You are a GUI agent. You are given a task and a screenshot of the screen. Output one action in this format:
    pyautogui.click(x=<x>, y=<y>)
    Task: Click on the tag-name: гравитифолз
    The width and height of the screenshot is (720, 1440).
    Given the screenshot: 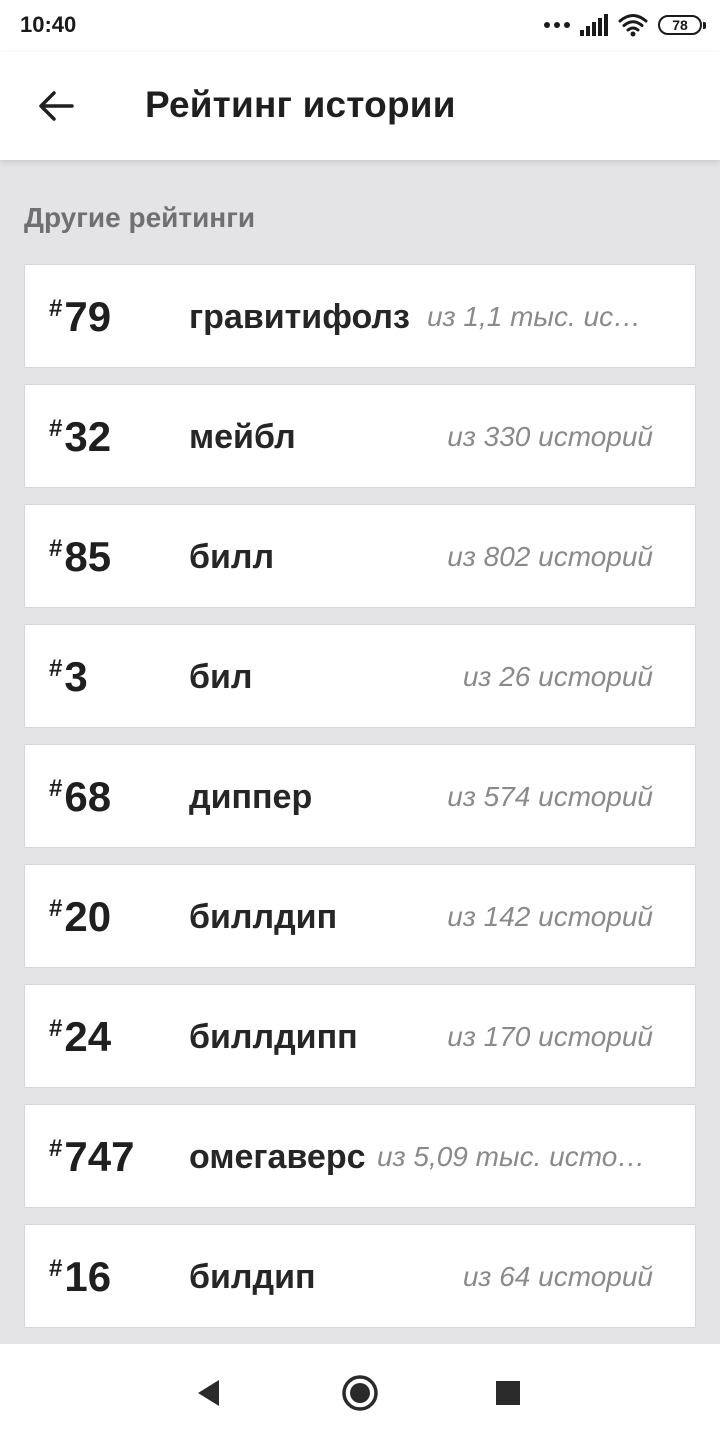 What is the action you would take?
    pyautogui.click(x=299, y=317)
    